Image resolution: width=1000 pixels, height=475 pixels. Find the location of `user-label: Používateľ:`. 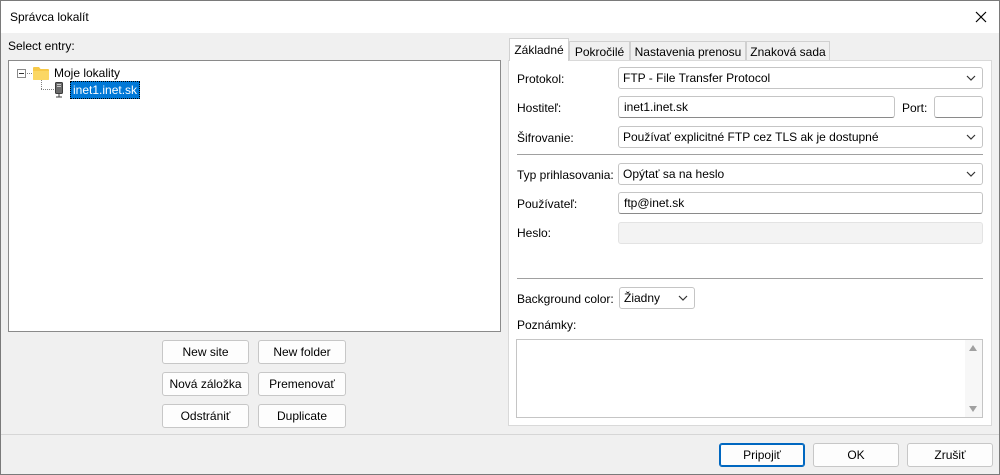

user-label: Používateľ: is located at coordinates (547, 204).